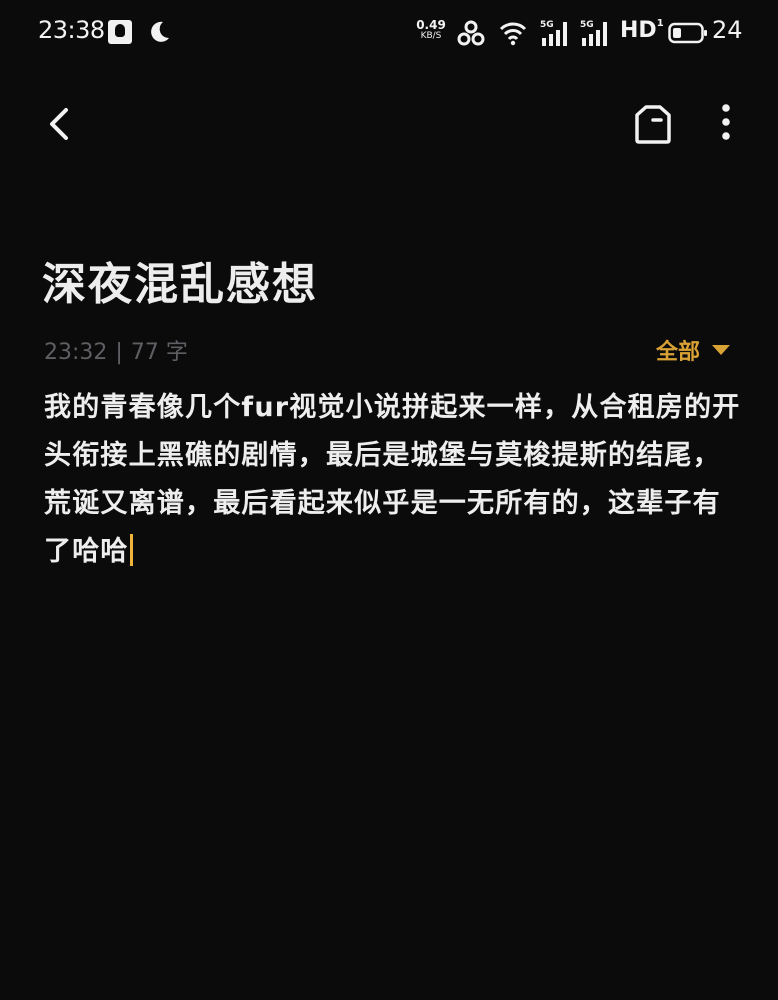 The height and width of the screenshot is (1000, 778). Describe the element at coordinates (638, 30) in the screenshot. I see `hd-label-text: HD` at that location.